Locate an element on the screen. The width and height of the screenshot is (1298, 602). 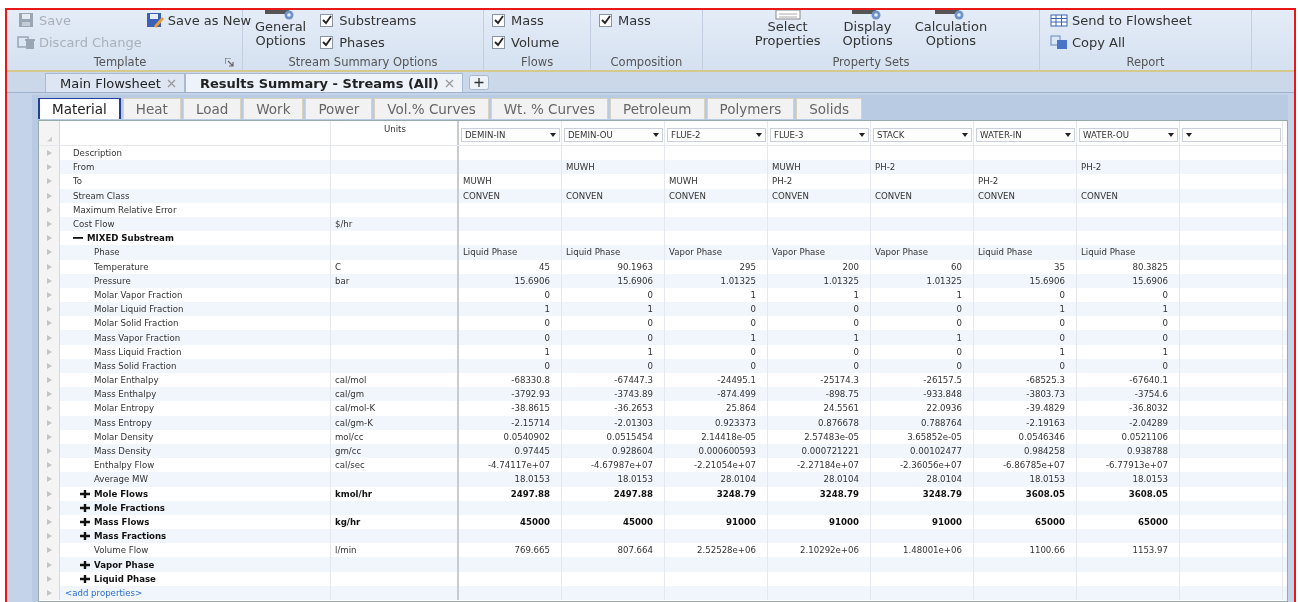
table-cell: -67640.1 is located at coordinates (1148, 380).